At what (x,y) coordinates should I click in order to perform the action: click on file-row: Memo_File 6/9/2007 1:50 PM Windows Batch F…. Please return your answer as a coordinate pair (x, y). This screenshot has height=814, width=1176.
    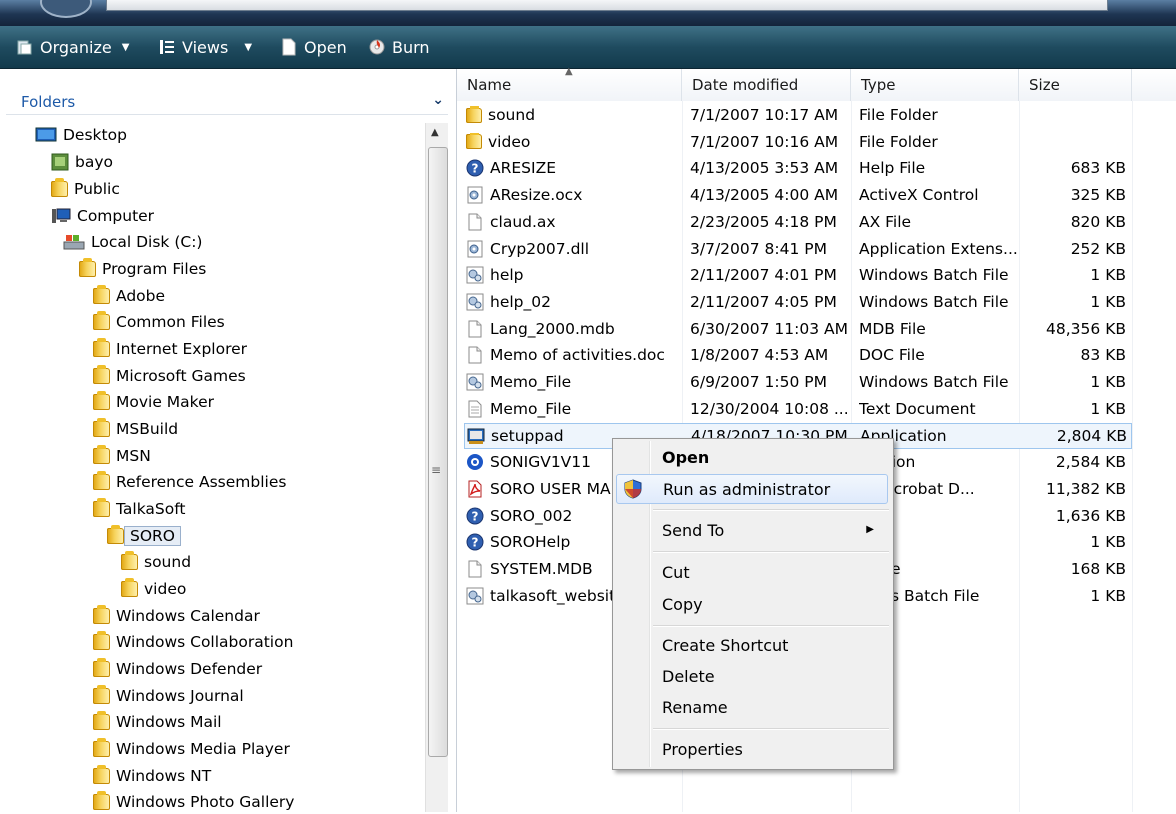
    Looking at the image, I should click on (798, 383).